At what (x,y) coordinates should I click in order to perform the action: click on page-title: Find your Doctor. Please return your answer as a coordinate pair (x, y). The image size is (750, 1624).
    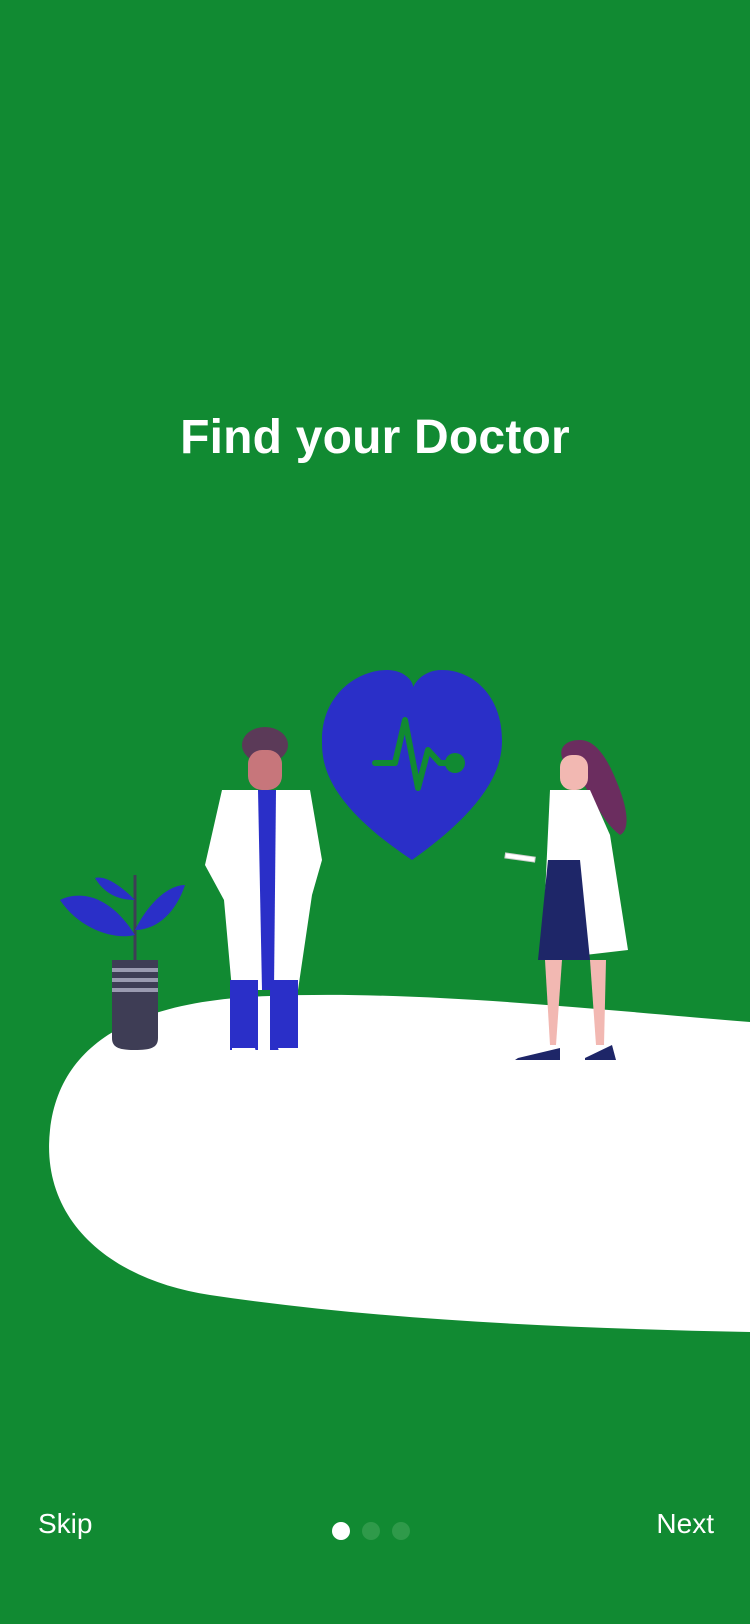
    Looking at the image, I should click on (375, 437).